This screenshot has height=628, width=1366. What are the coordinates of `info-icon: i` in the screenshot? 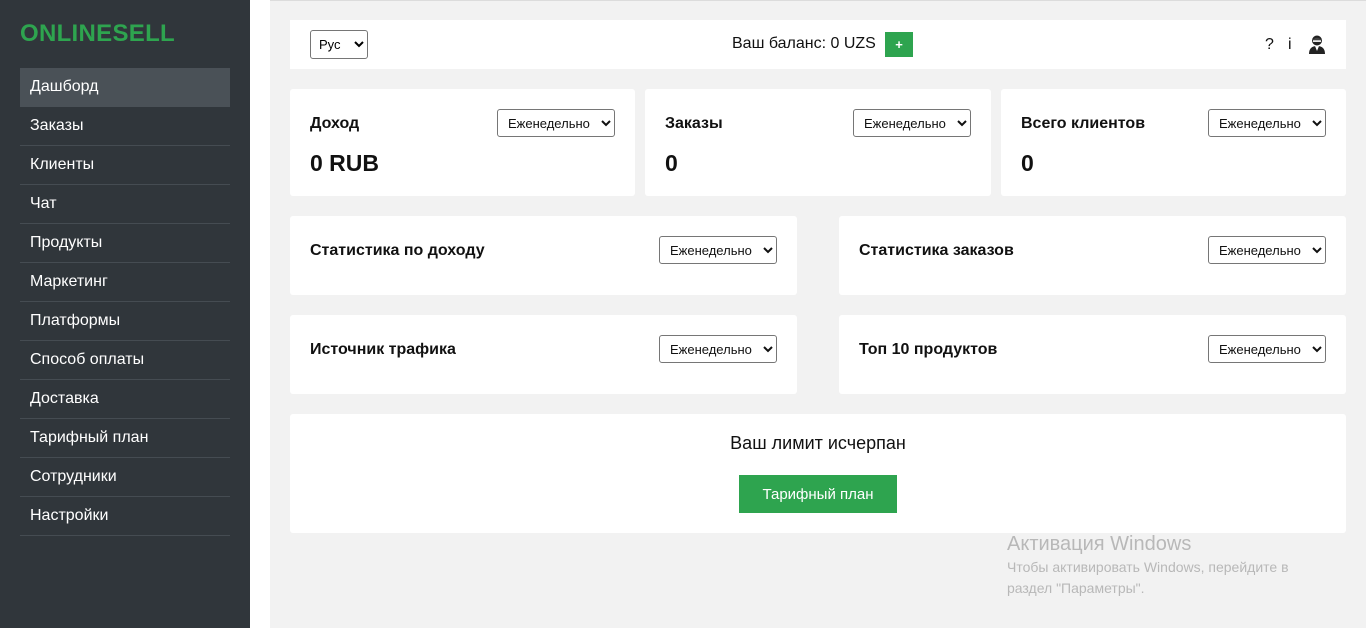 It's located at (1290, 45).